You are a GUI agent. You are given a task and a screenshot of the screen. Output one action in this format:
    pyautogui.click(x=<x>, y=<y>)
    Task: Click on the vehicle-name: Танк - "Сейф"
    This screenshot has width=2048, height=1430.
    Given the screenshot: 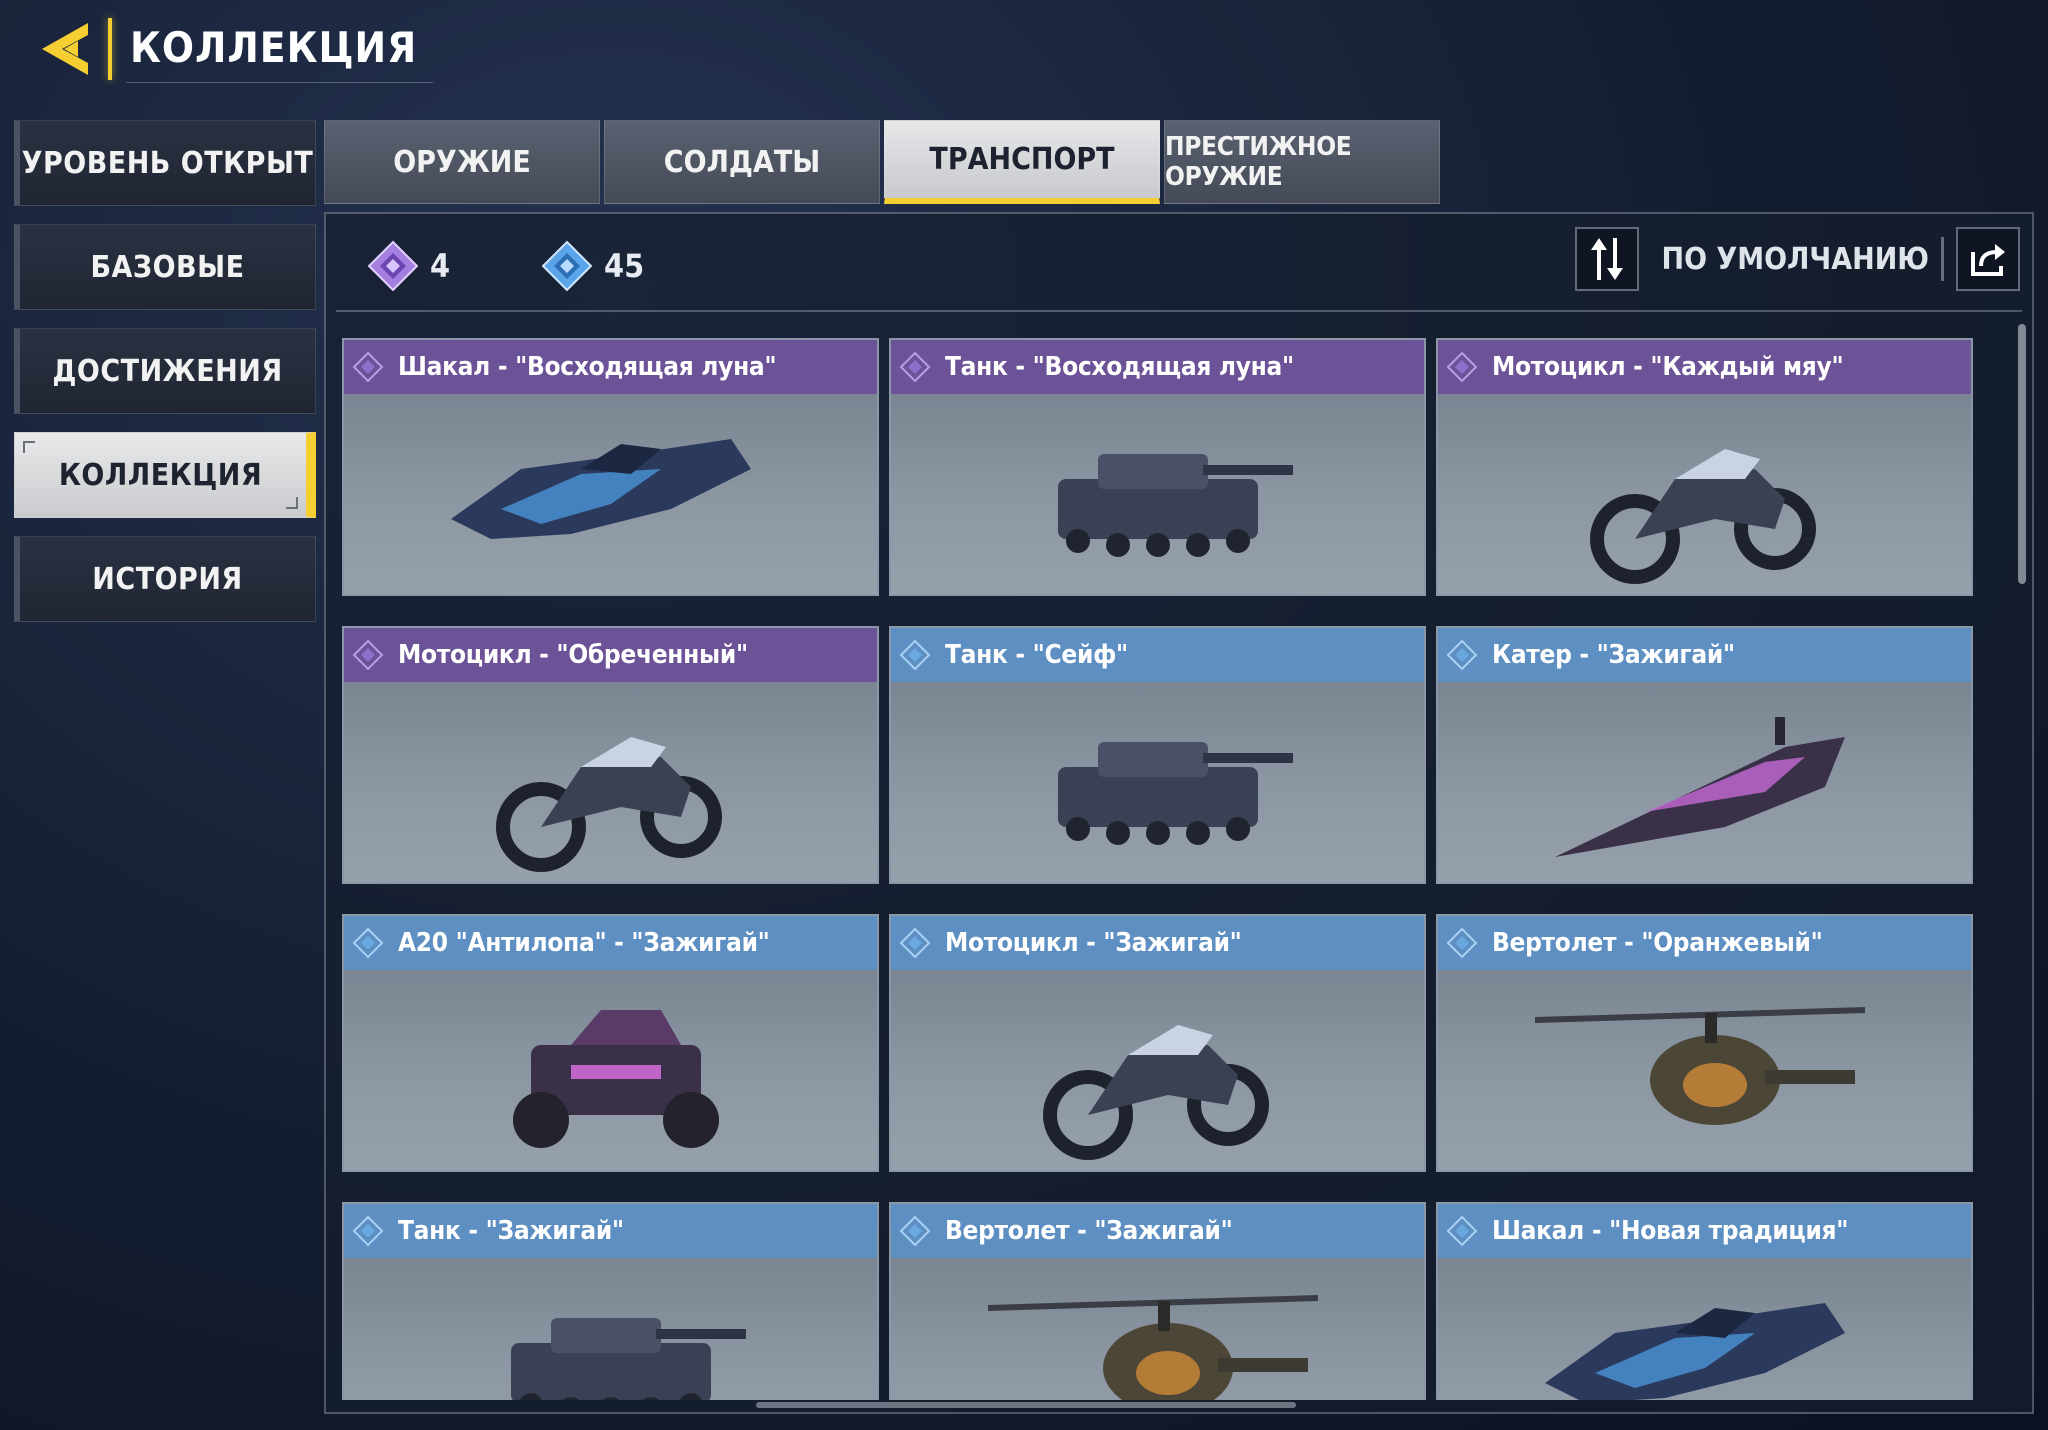 What is the action you would take?
    pyautogui.click(x=1036, y=655)
    